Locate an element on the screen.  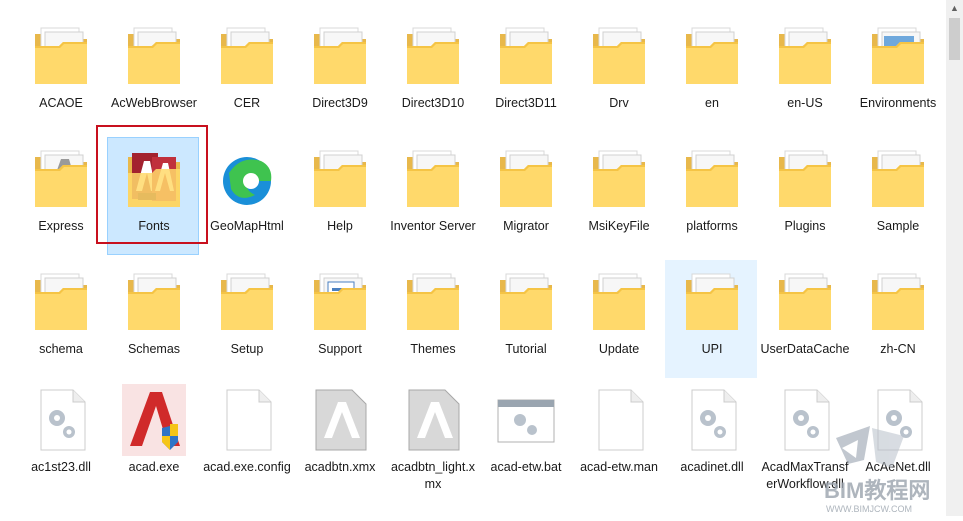
file-item: UPI is located at coordinates (711, 319).